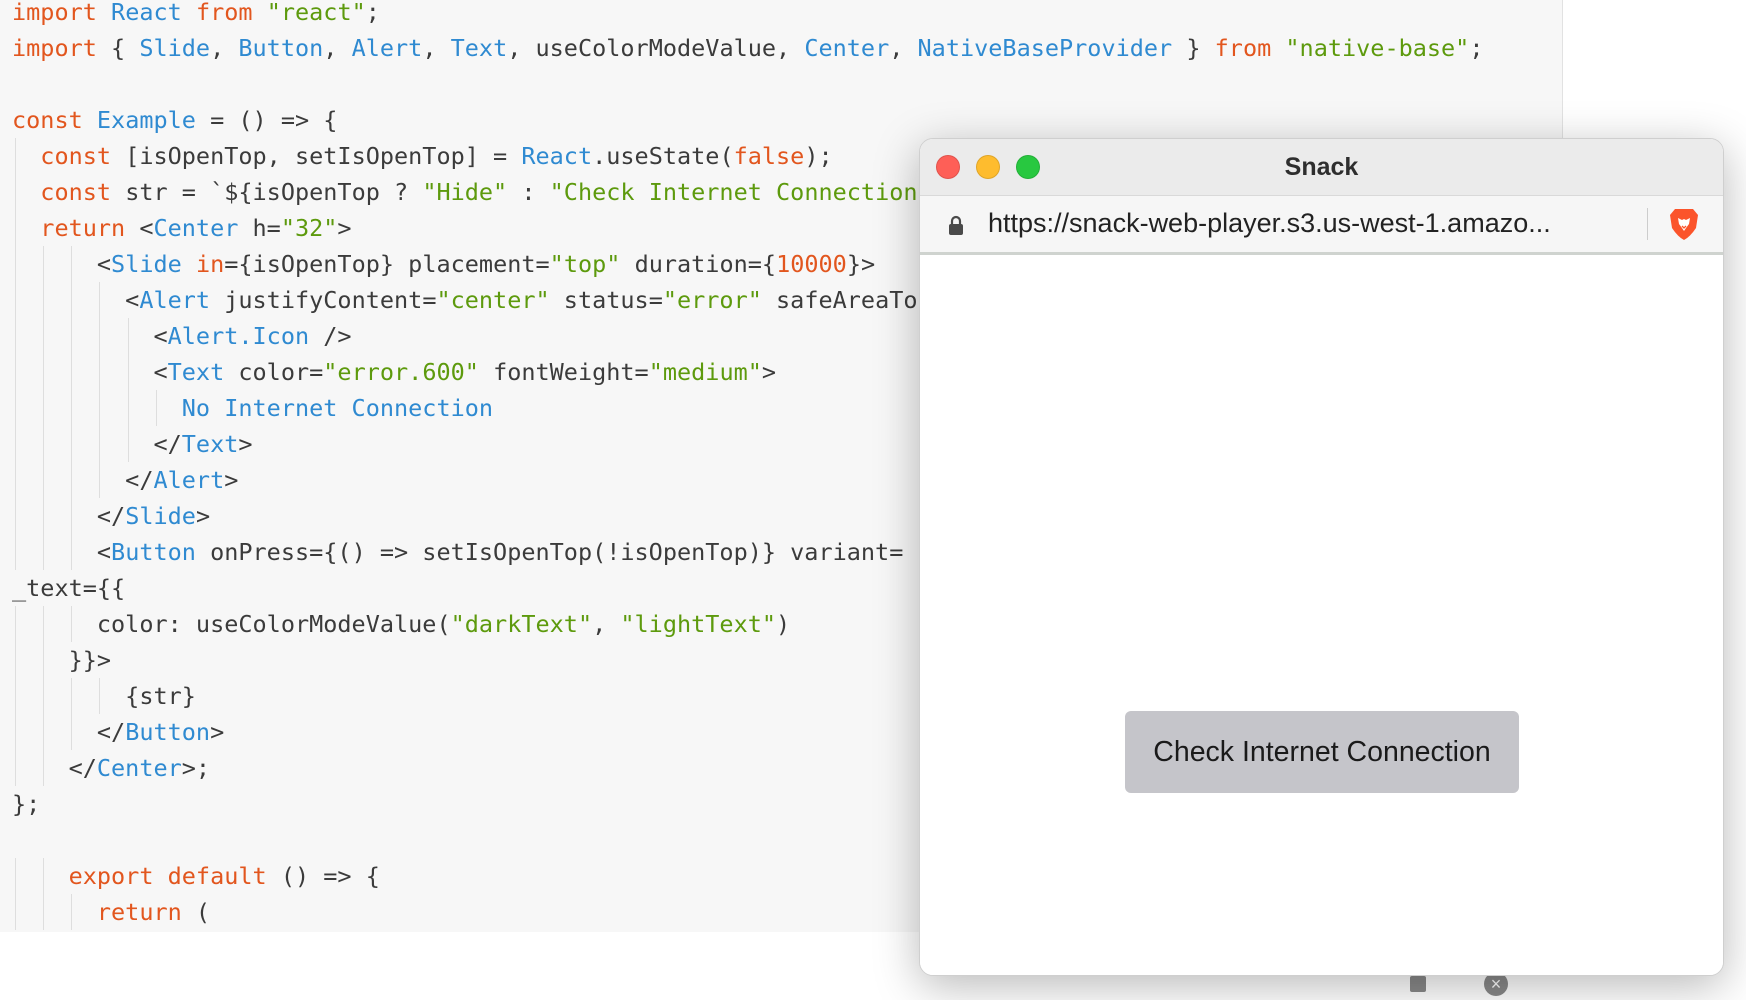 This screenshot has height=1000, width=1746. Describe the element at coordinates (818, 156) in the screenshot. I see `code-token: );` at that location.